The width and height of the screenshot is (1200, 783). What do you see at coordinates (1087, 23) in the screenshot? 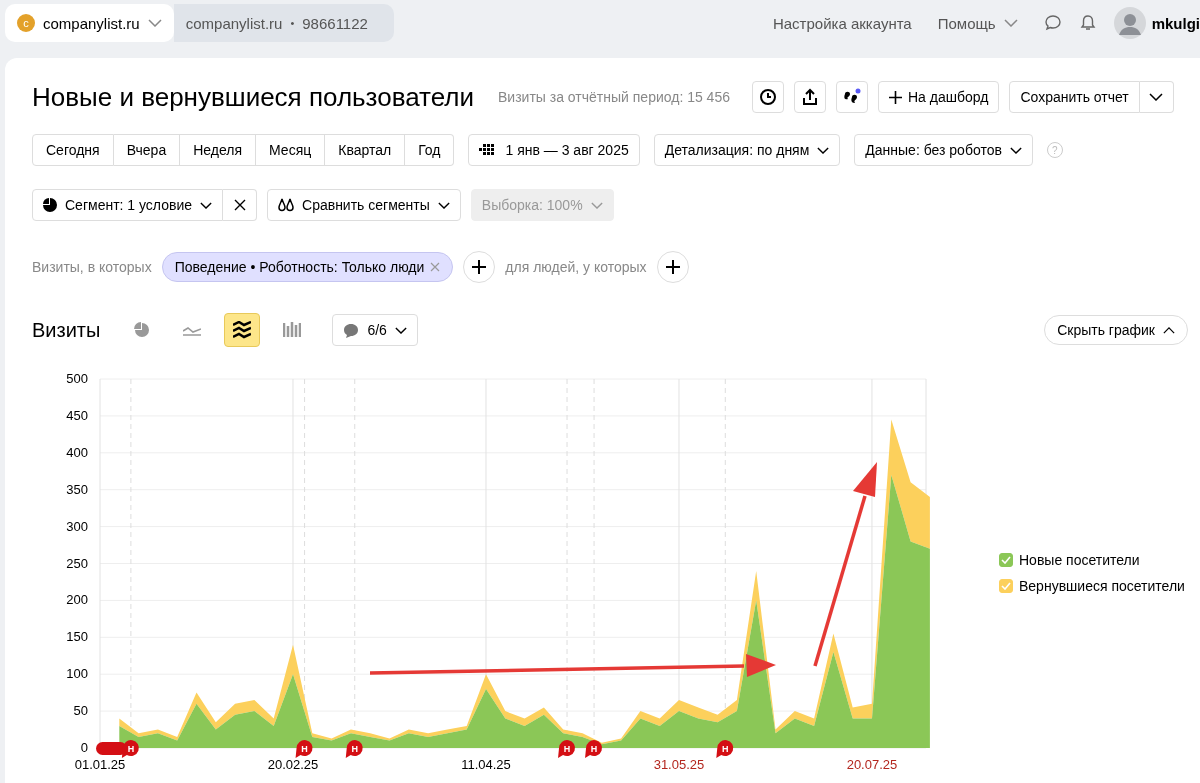
I see `bell-icon` at bounding box center [1087, 23].